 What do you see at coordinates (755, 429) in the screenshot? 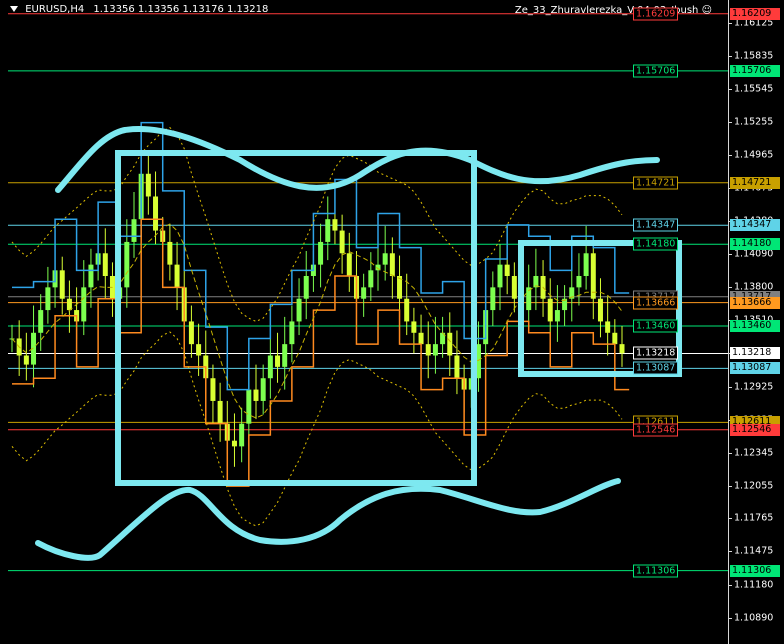
I see `price-level-box: 1.12546` at bounding box center [755, 429].